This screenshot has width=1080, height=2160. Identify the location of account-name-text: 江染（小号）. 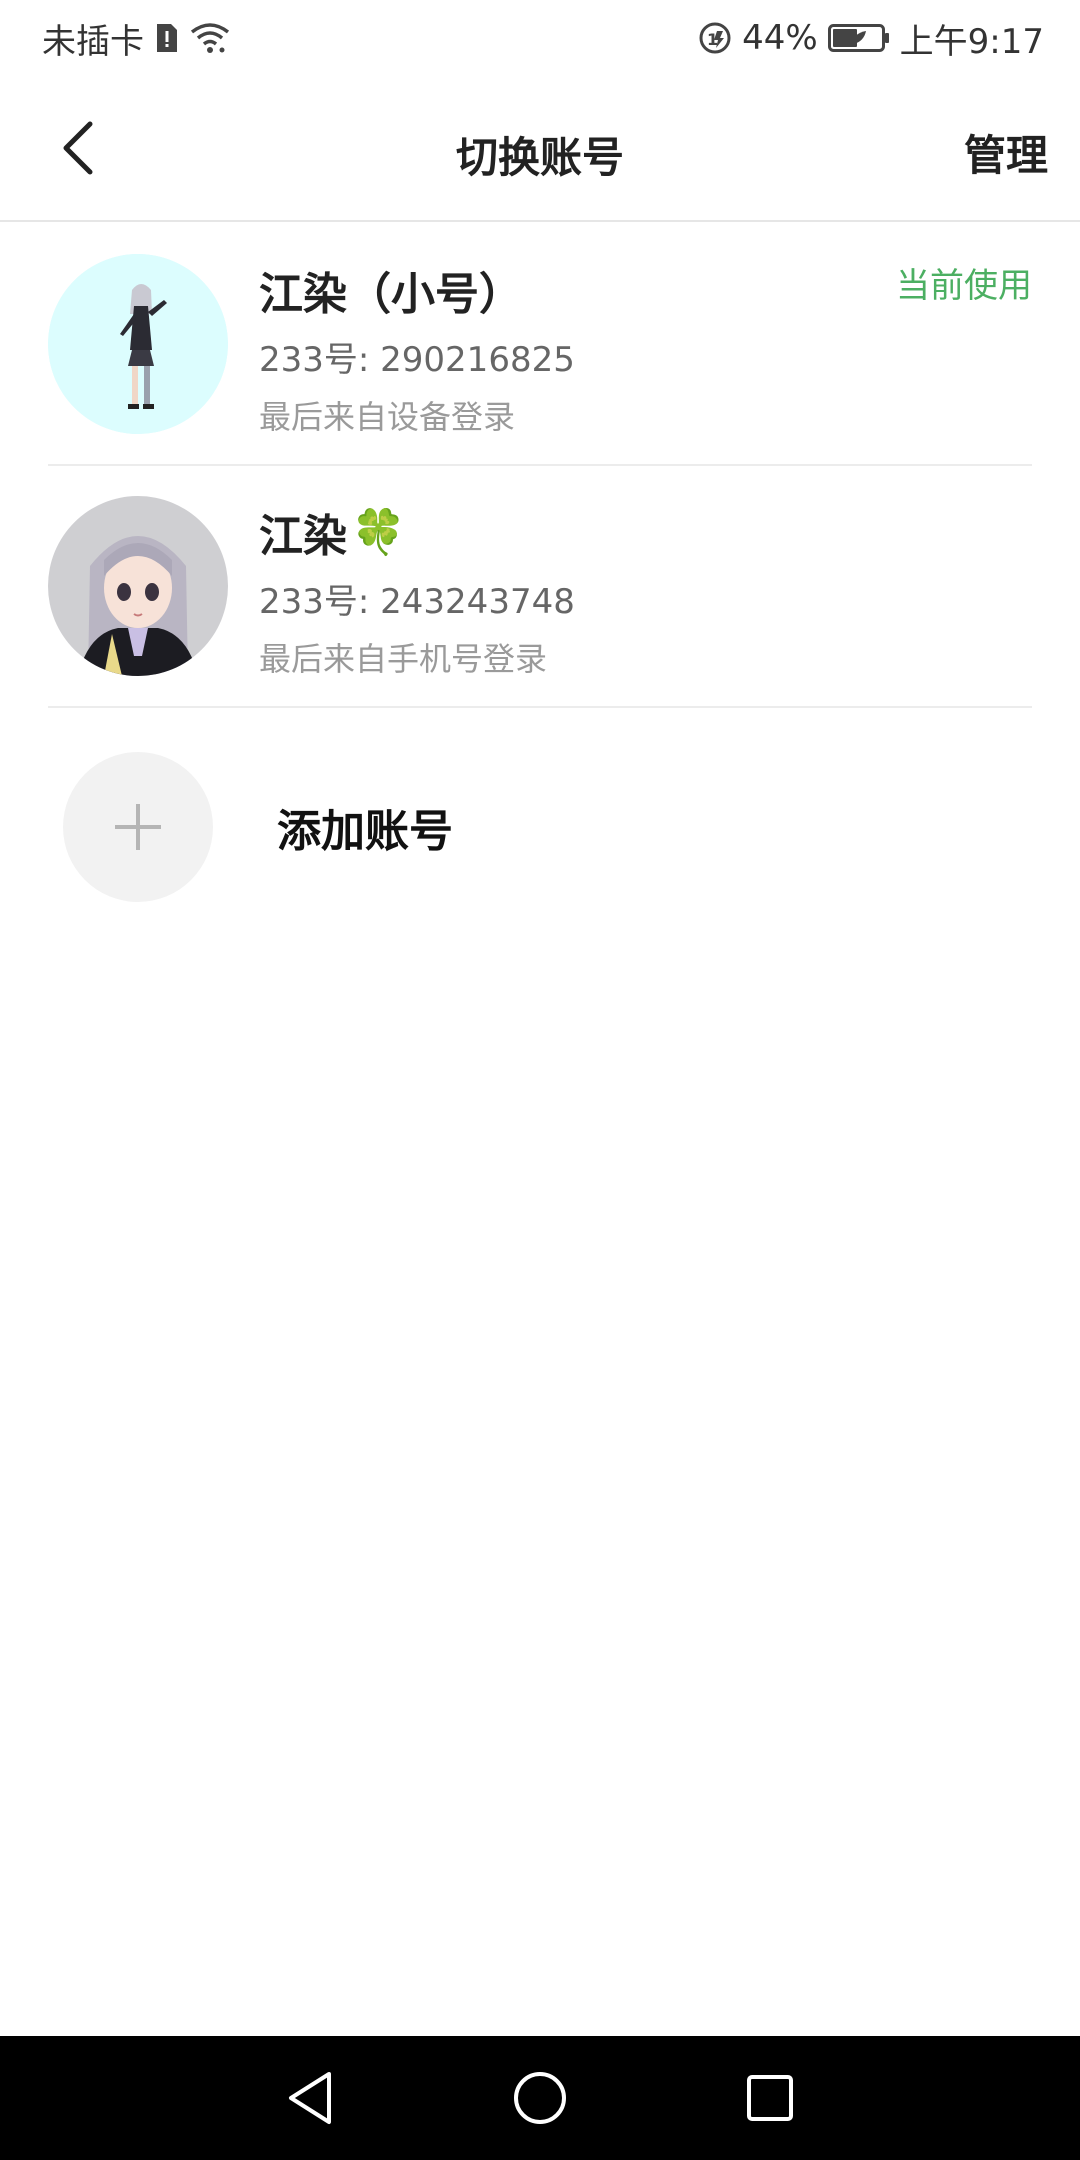
(391, 294).